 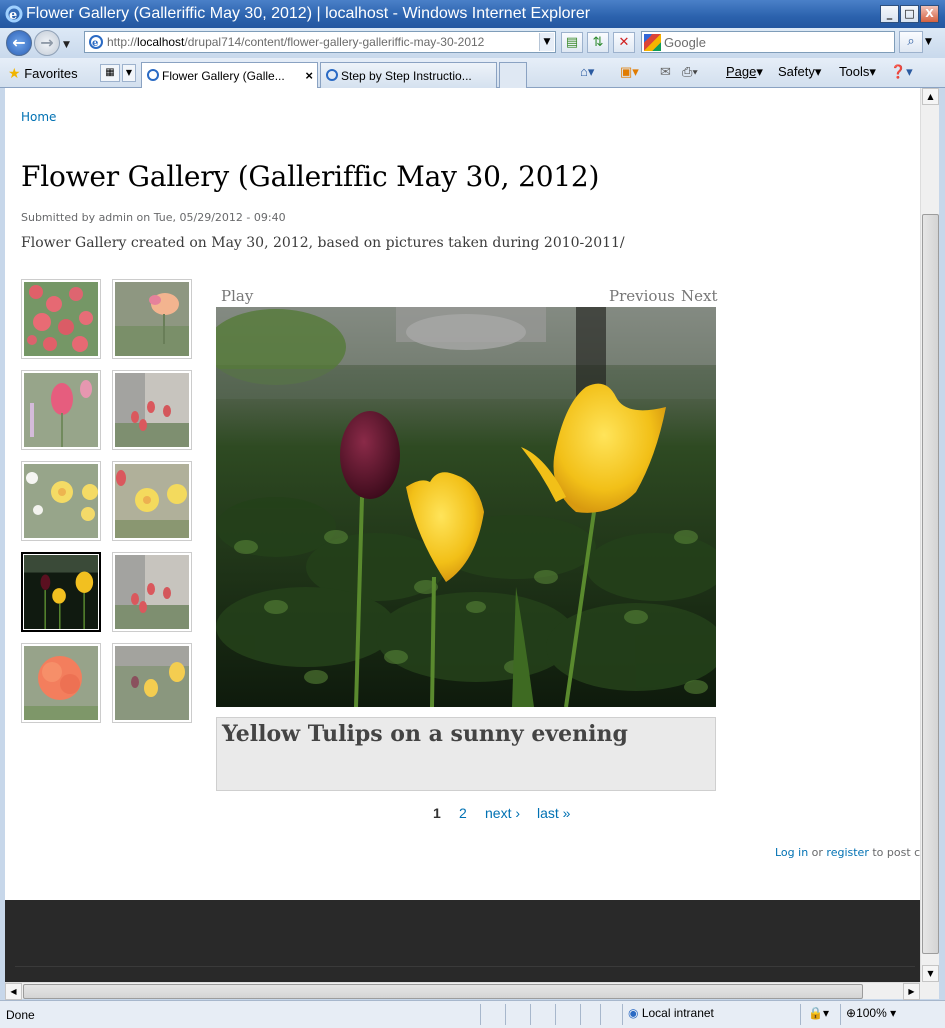 What do you see at coordinates (817, 852) in the screenshot?
I see `or-text: or` at bounding box center [817, 852].